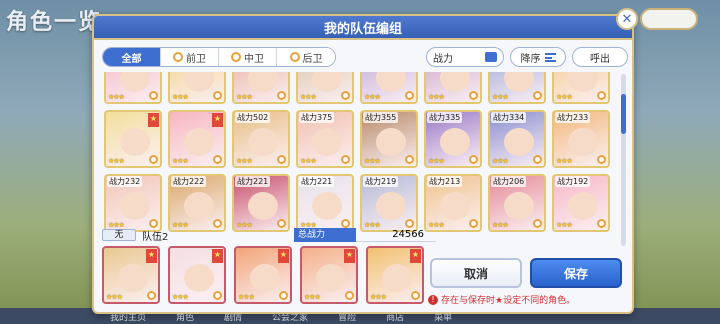  I want to click on sort-order-icon, so click(550, 57).